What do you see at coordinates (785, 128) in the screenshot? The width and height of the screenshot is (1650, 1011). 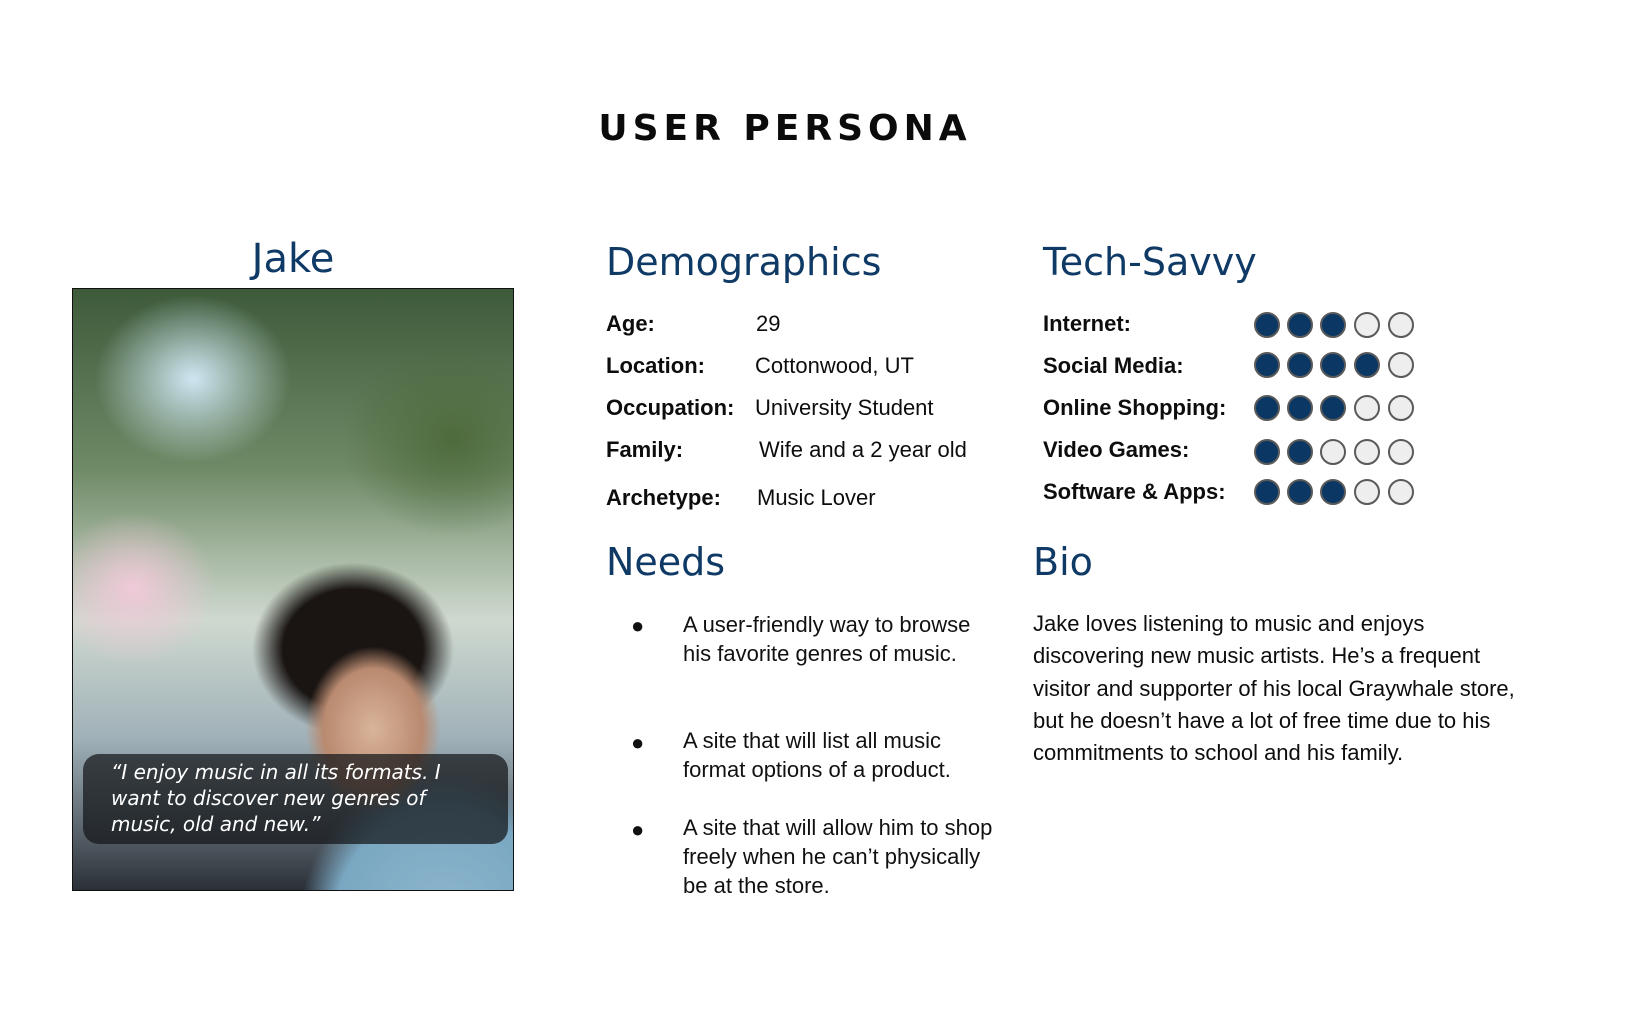 I see `page-title: USER PERSONA` at bounding box center [785, 128].